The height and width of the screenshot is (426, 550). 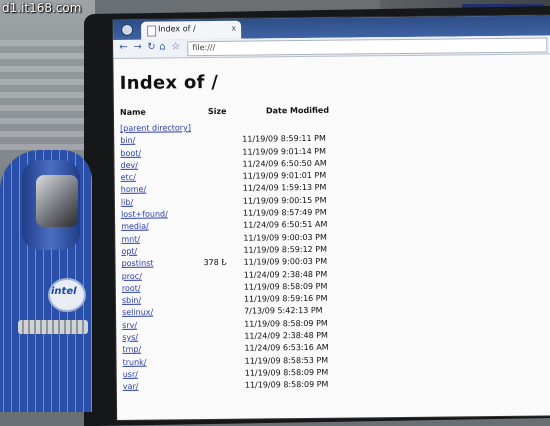 What do you see at coordinates (284, 188) in the screenshot?
I see `file-date-modified: 11/24/09 1:59:13 PM` at bounding box center [284, 188].